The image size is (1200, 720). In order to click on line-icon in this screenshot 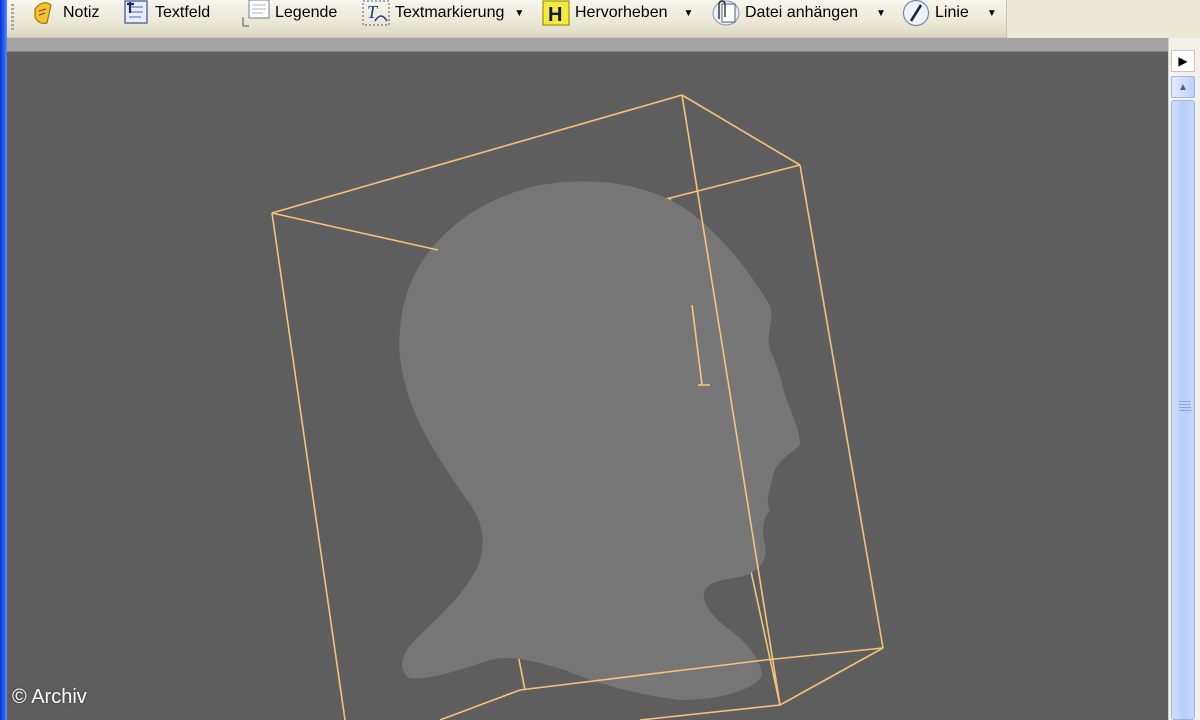, I will do `click(916, 13)`.